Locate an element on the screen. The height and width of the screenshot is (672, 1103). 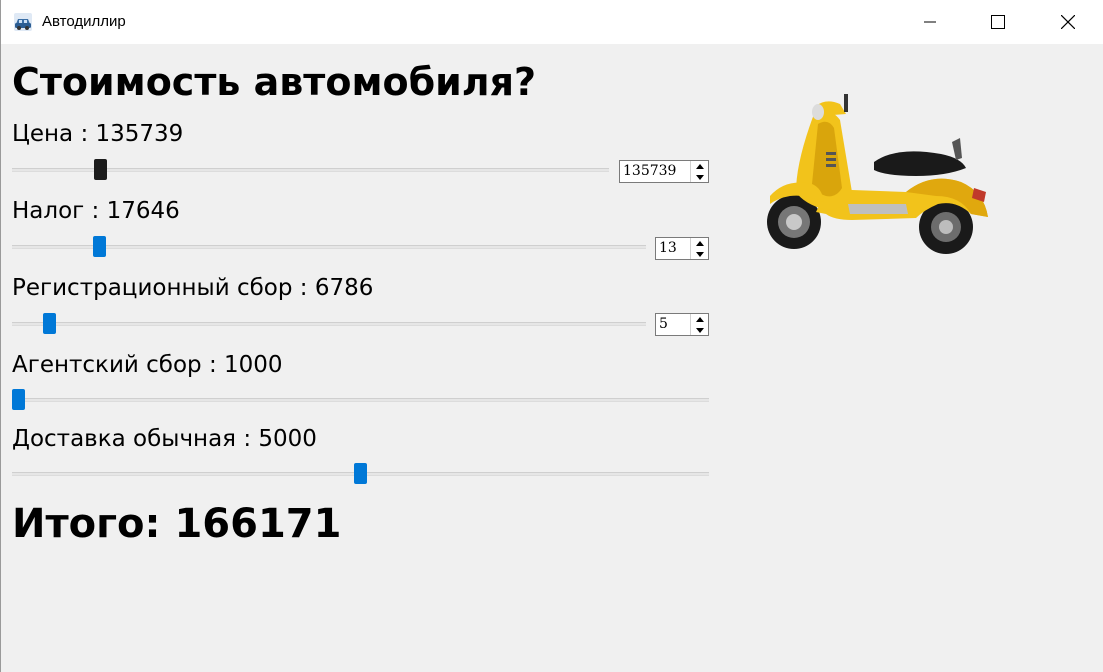
price-decrement-button is located at coordinates (699, 177).